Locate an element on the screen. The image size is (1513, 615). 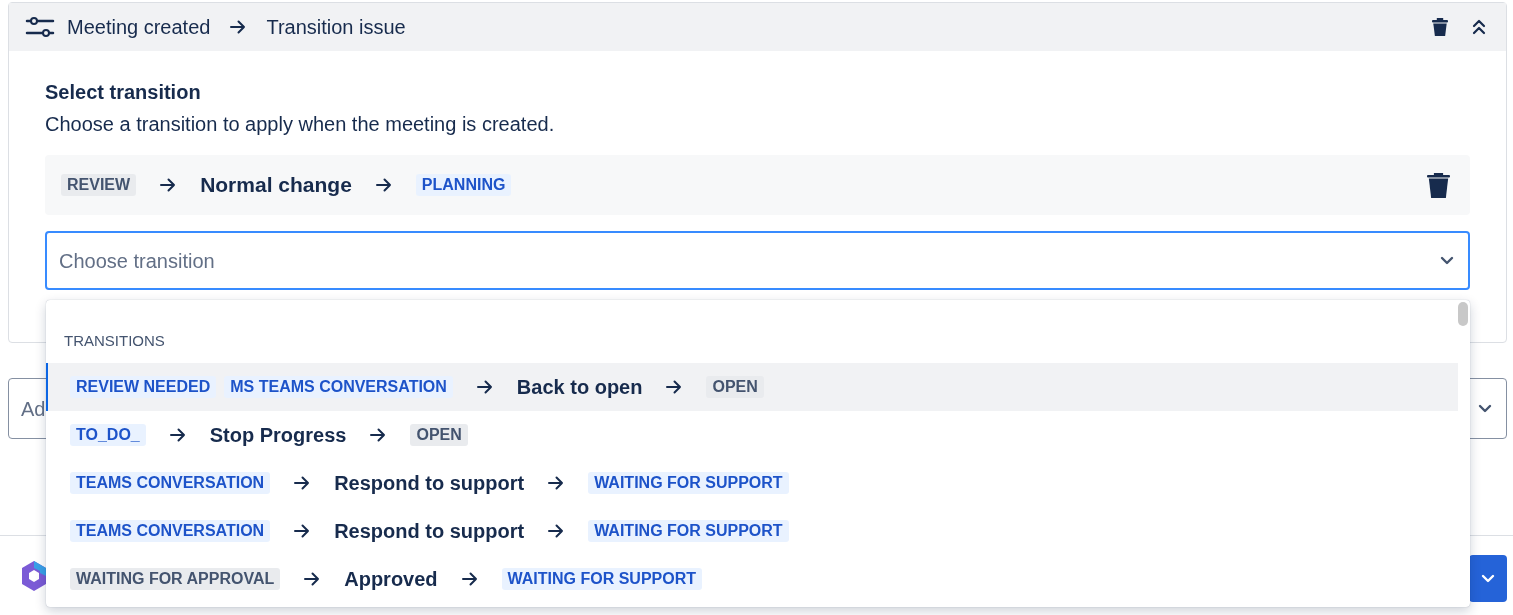
status-lozenge: WAITING FOR APPROVAL is located at coordinates (175, 578).